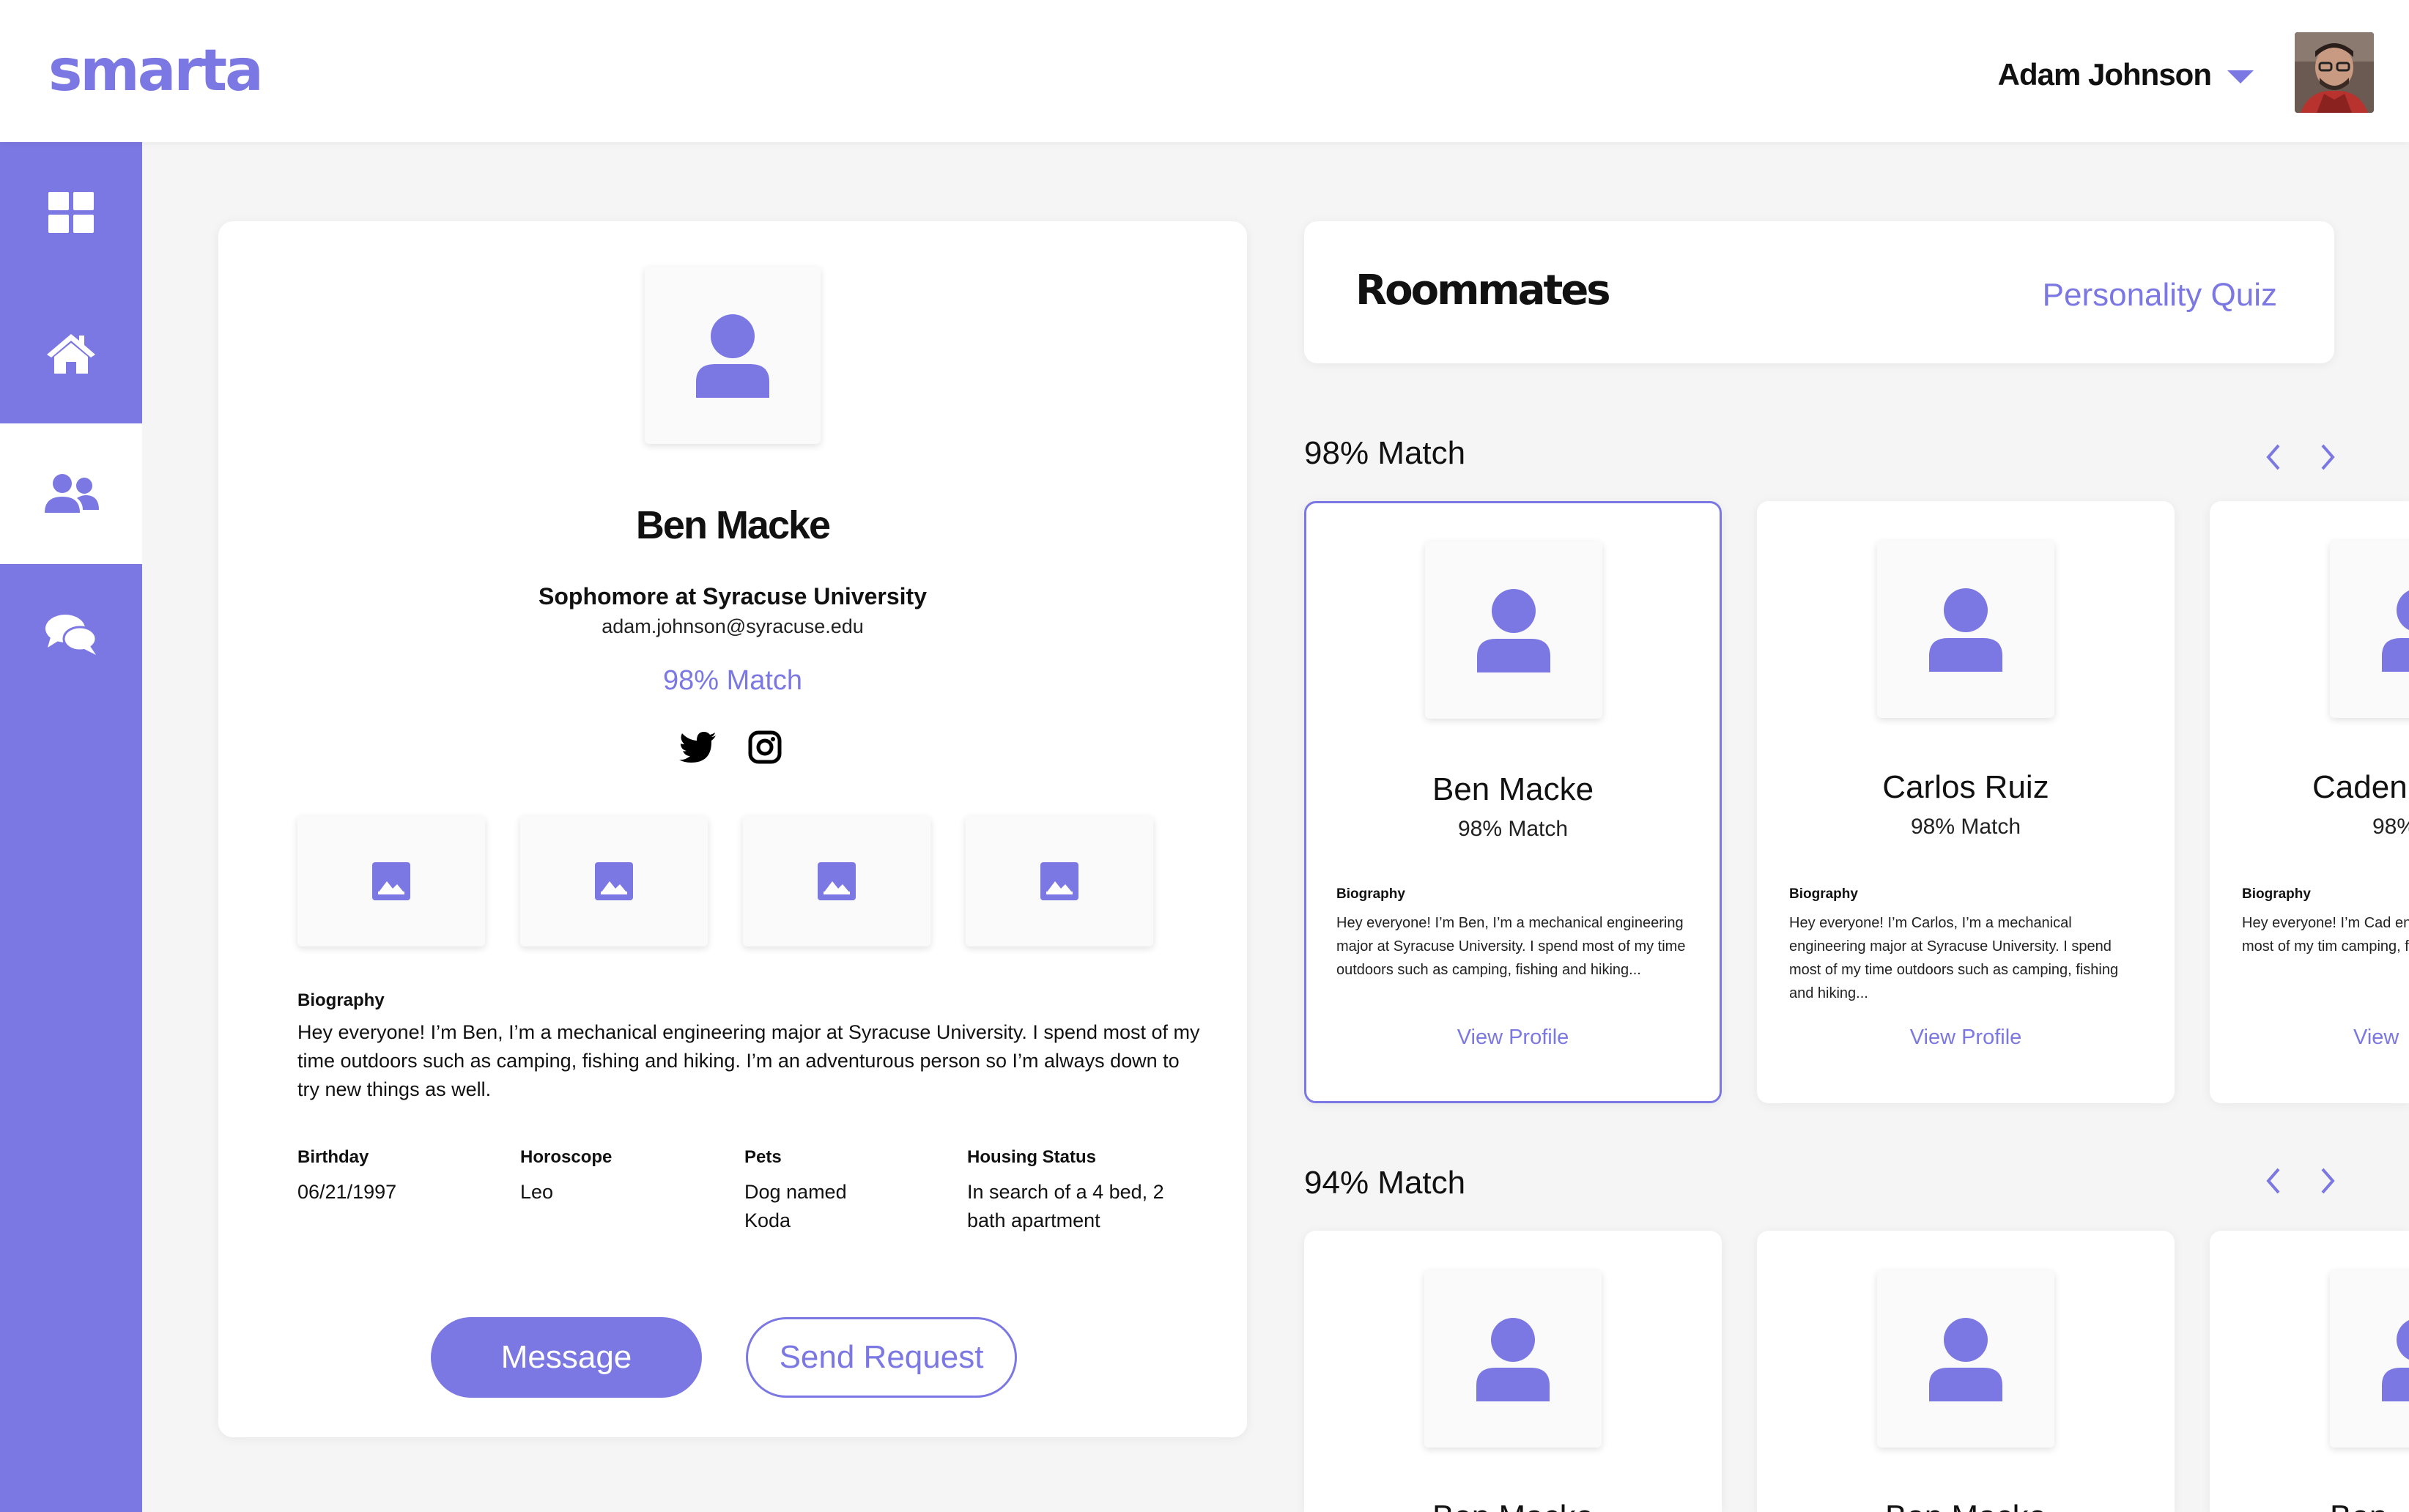  Describe the element at coordinates (733, 596) in the screenshot. I see `profile-school: Sophomore at Syracuse University` at that location.